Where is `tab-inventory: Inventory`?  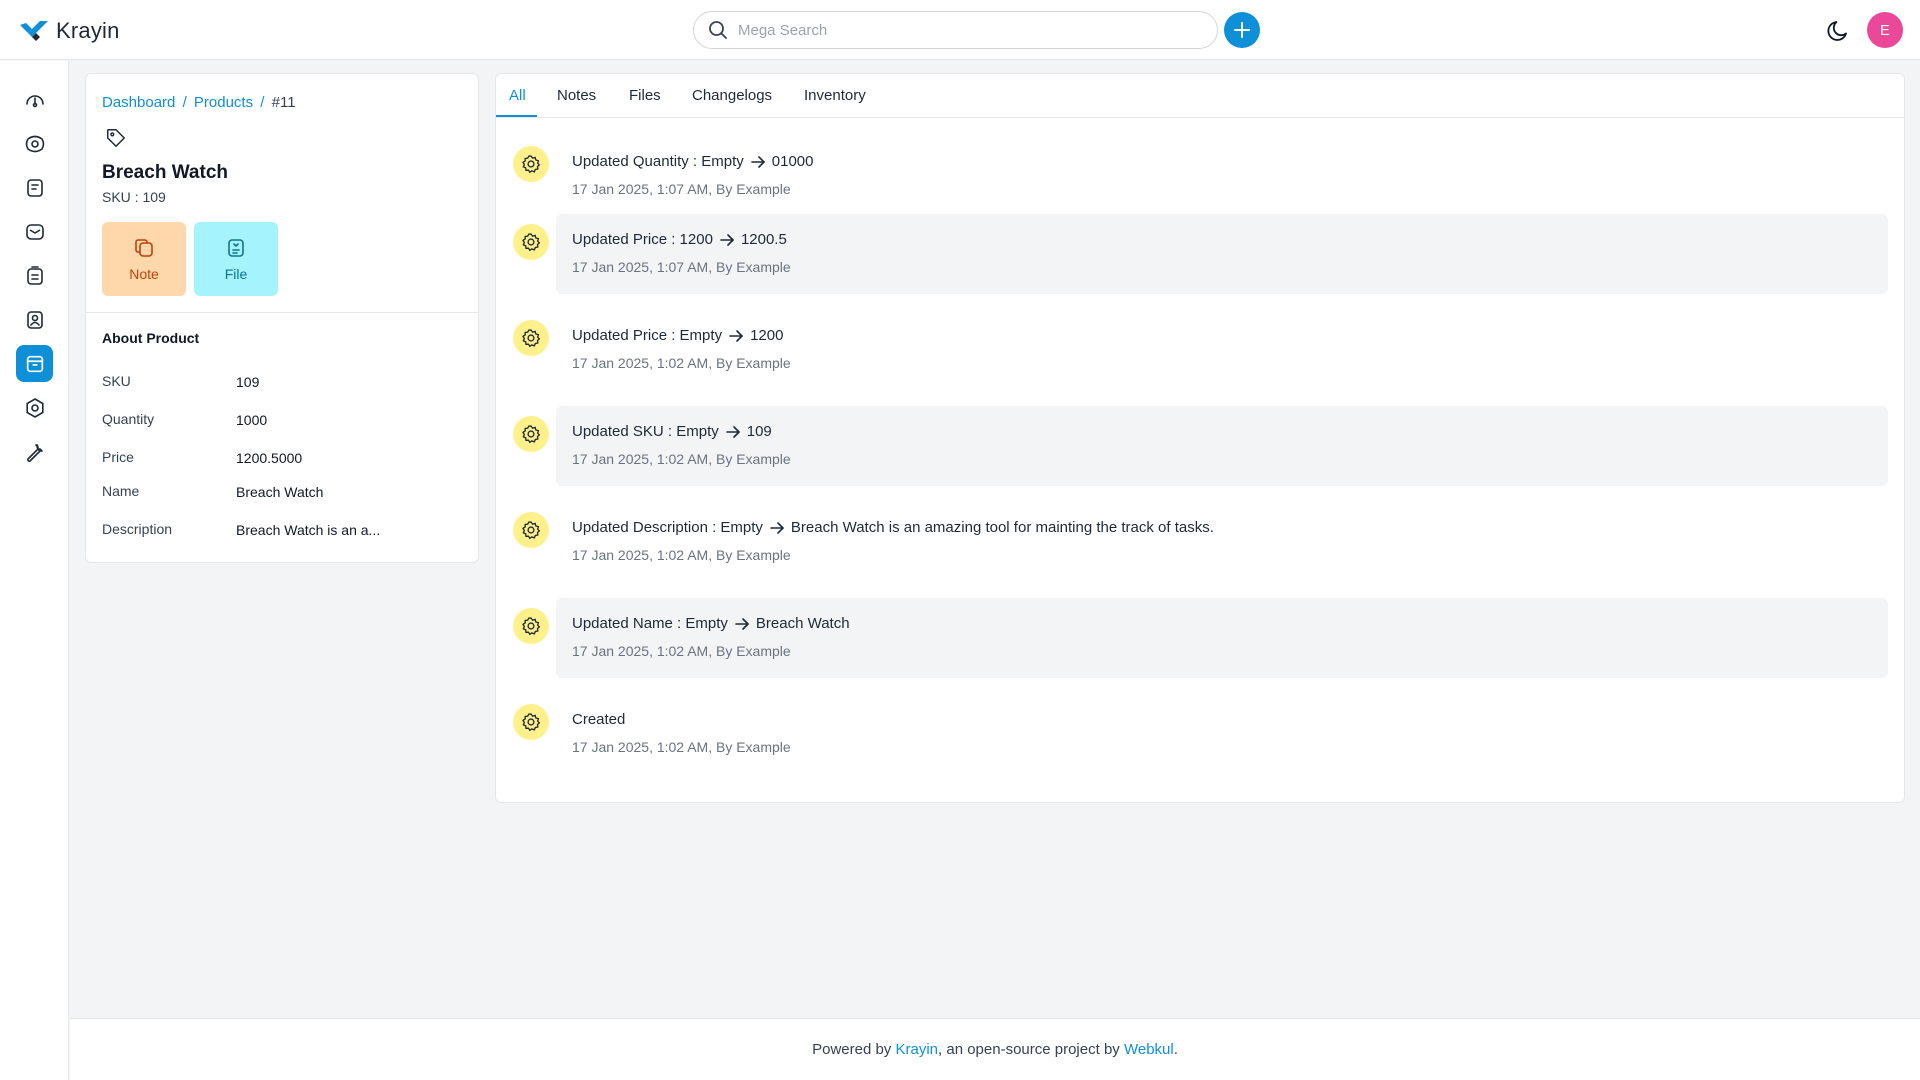 tab-inventory: Inventory is located at coordinates (835, 95).